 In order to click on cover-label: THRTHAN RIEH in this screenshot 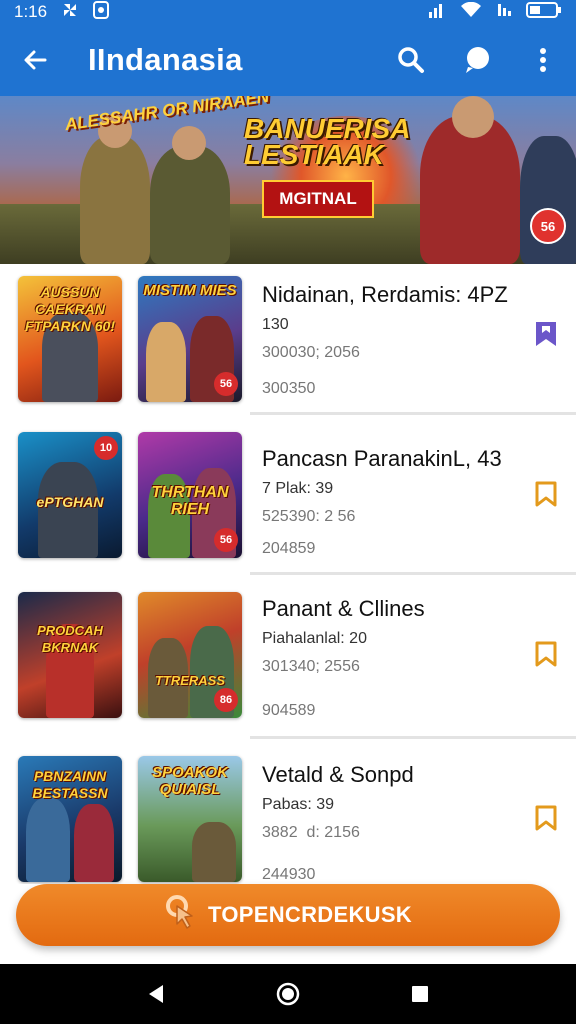, I will do `click(190, 501)`.